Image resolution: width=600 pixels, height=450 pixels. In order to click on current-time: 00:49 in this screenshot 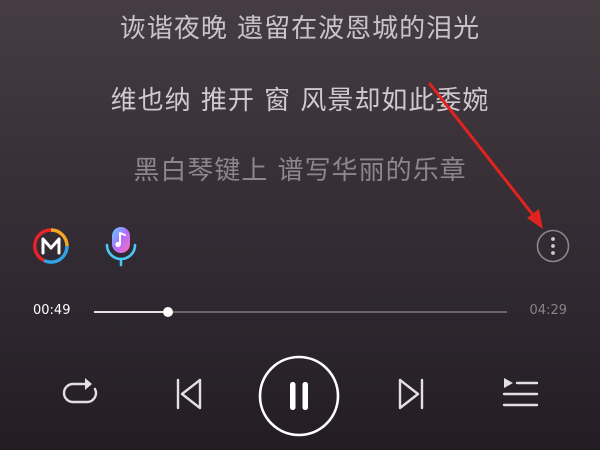, I will do `click(52, 310)`.